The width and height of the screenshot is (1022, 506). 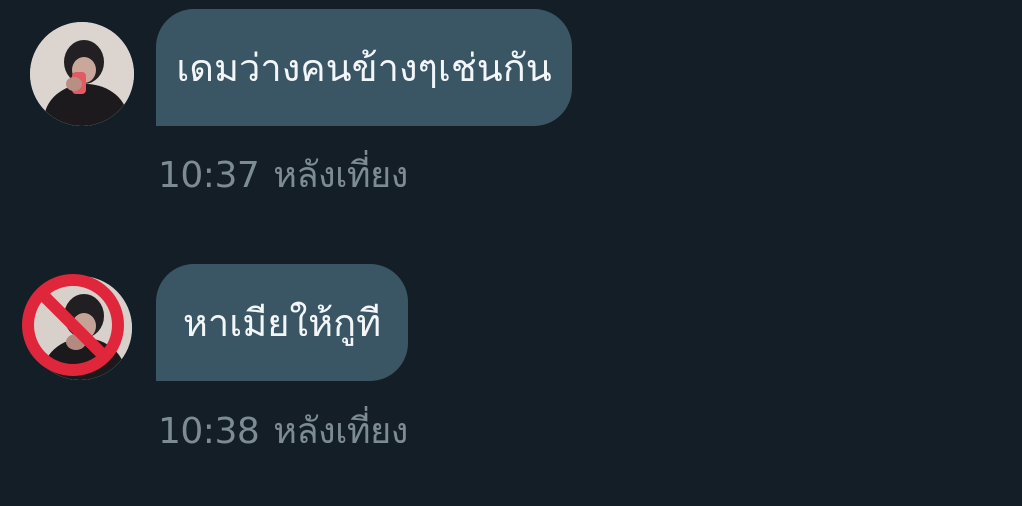 I want to click on message-timestamp: 10:38 หลังเที่ยง, so click(x=283, y=430).